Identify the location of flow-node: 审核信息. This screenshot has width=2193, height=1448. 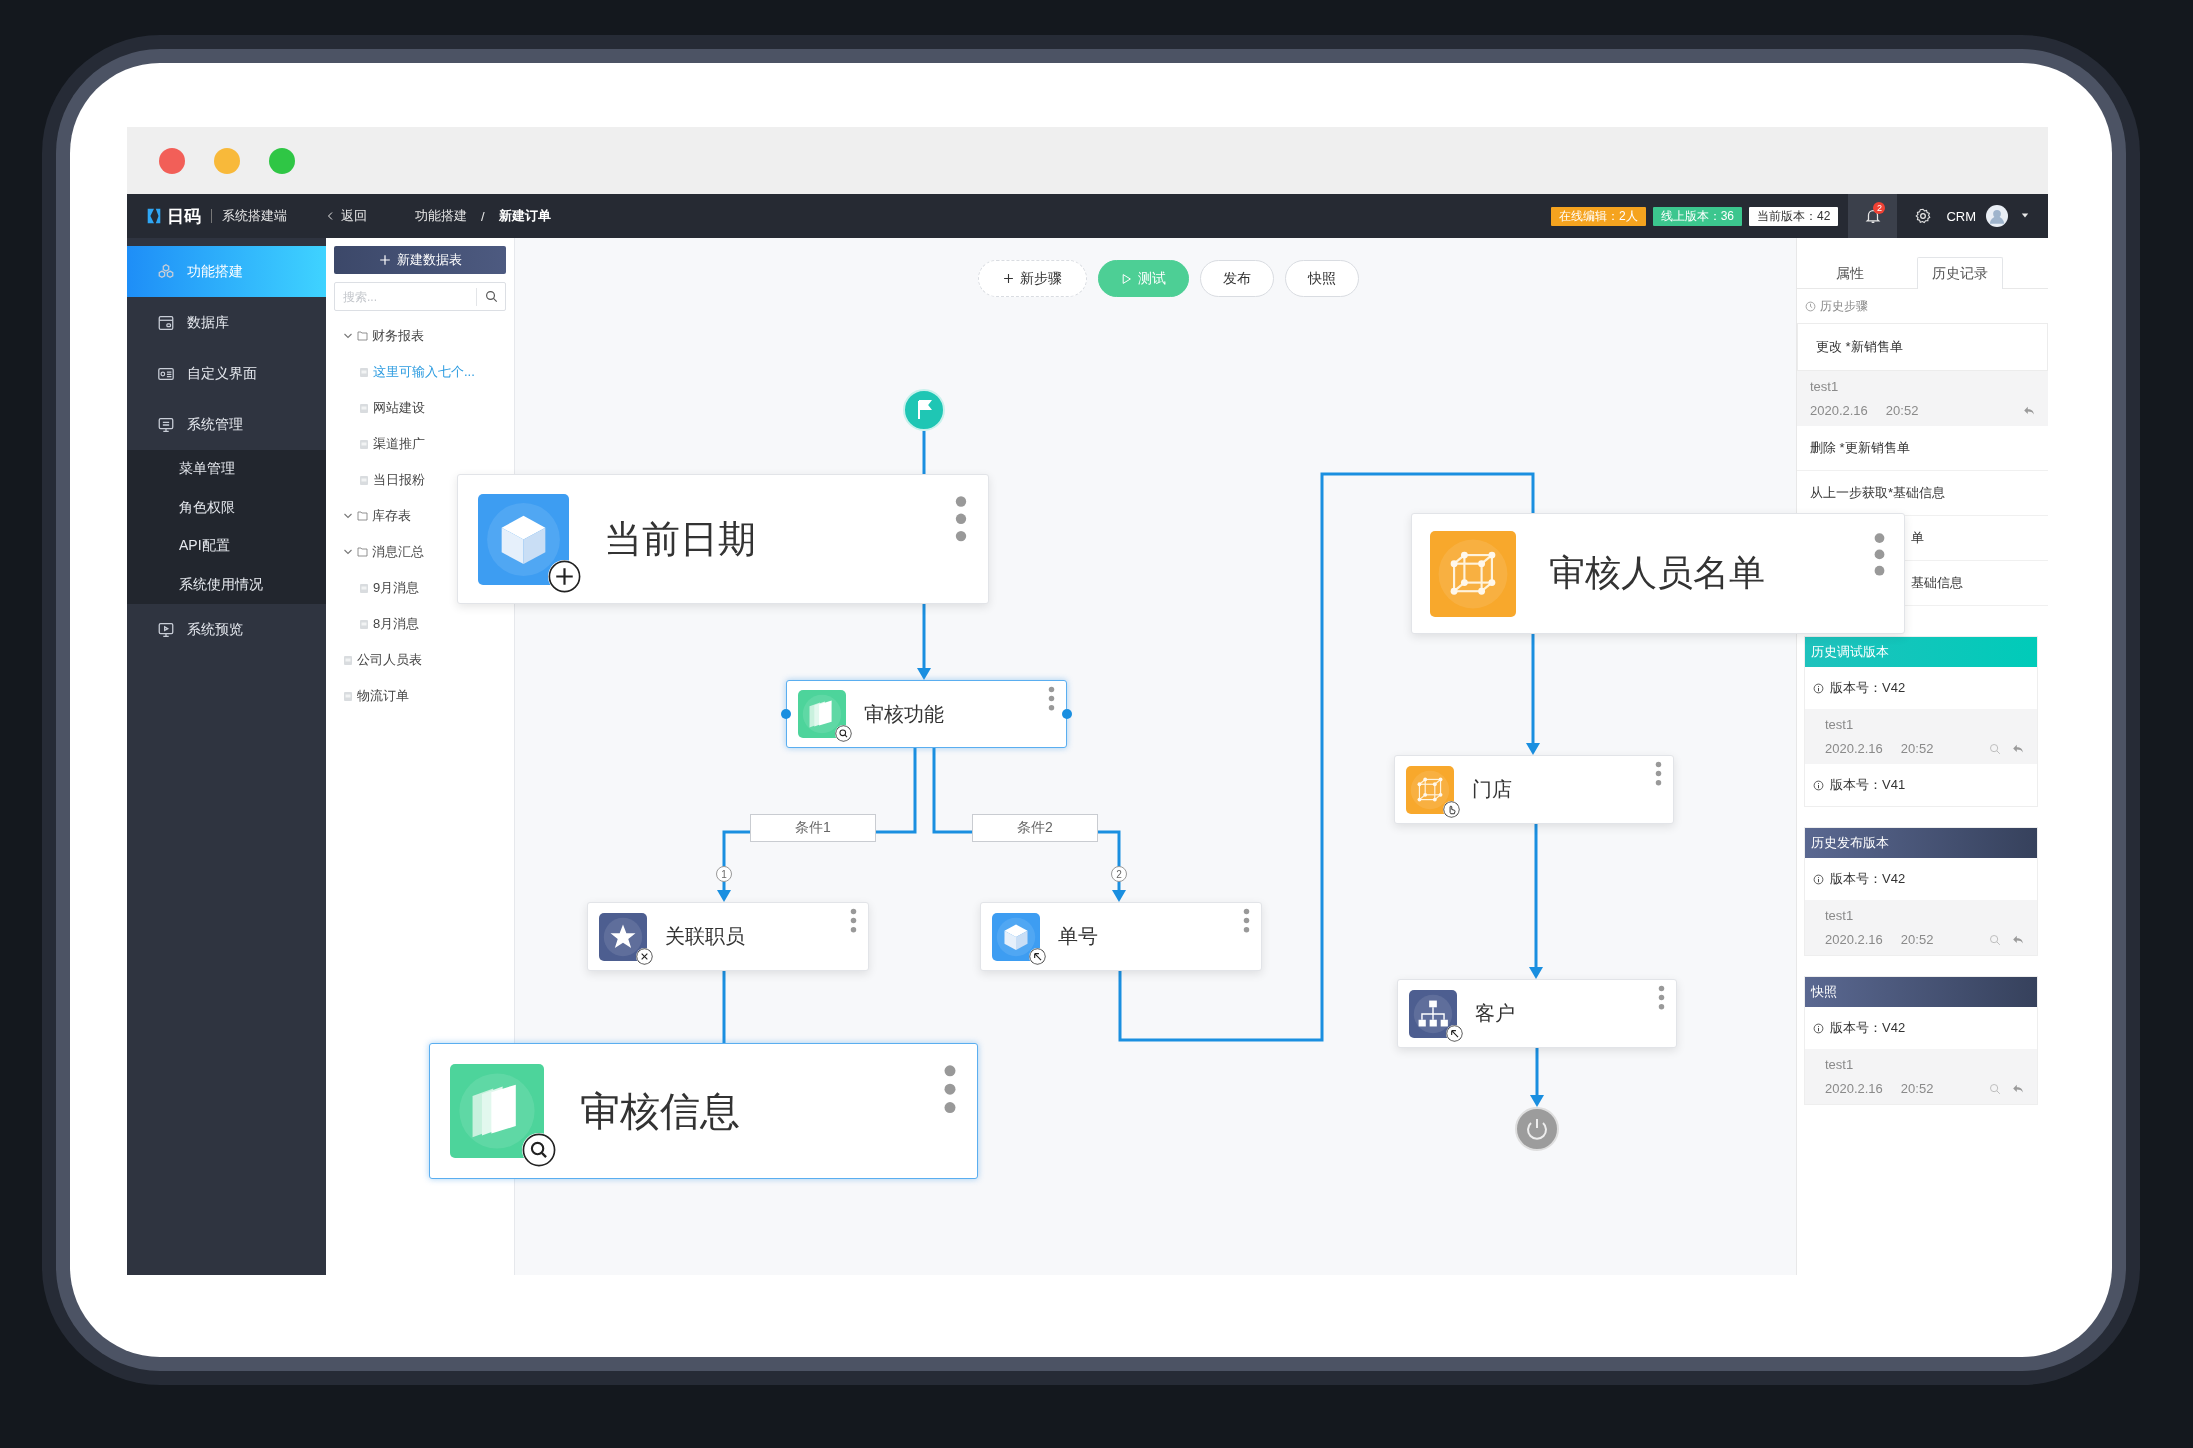
(703, 1111).